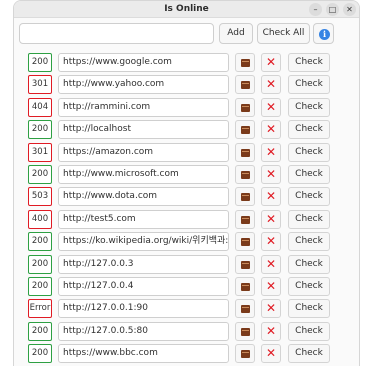  Describe the element at coordinates (143, 219) in the screenshot. I see `url-field: http://test5.com` at that location.